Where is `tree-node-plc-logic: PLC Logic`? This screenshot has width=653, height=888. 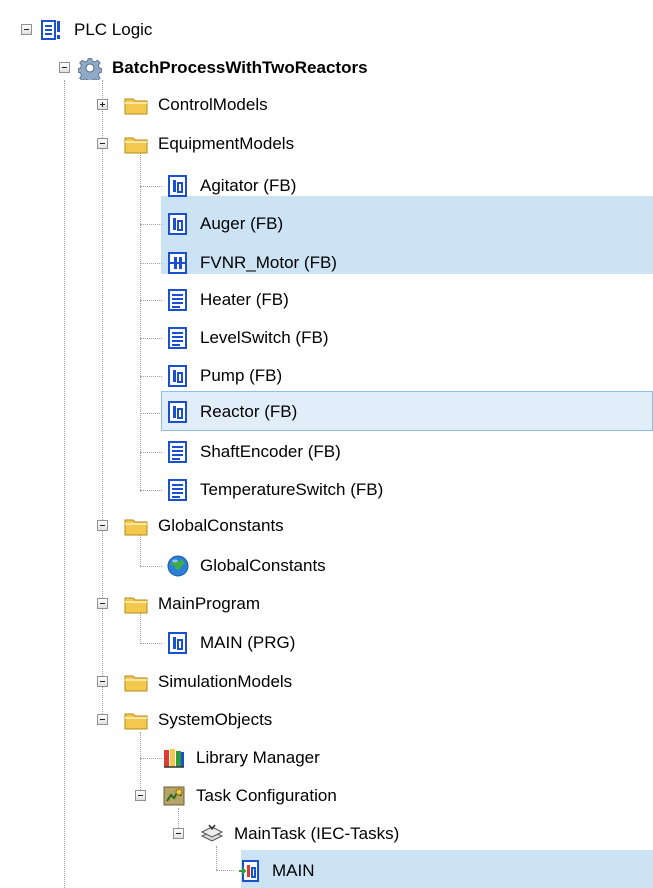 tree-node-plc-logic: PLC Logic is located at coordinates (96, 30).